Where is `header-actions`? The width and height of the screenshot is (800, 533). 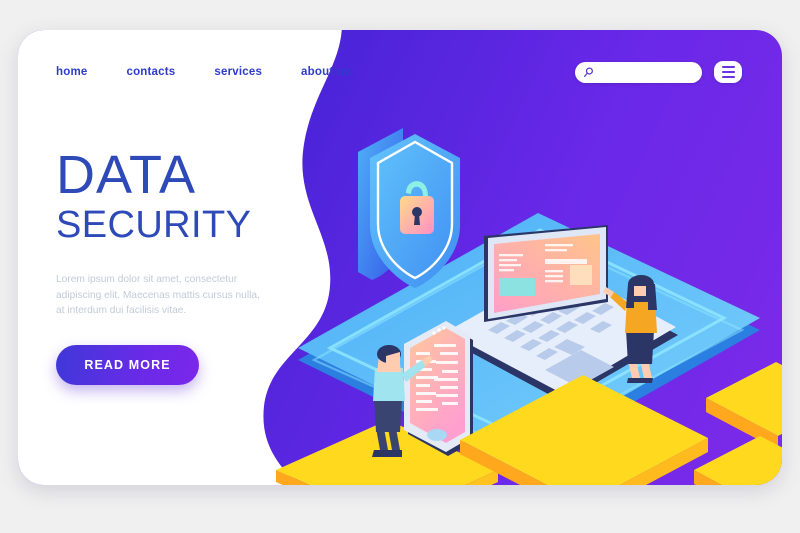
header-actions is located at coordinates (658, 72).